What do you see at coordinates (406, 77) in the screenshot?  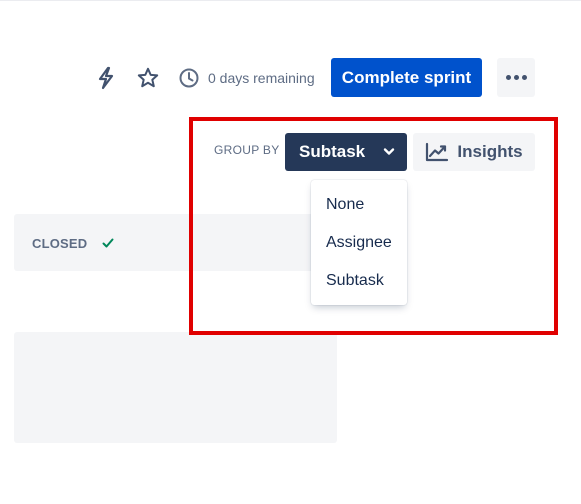 I see `complete-sprint-button: Complete sprint` at bounding box center [406, 77].